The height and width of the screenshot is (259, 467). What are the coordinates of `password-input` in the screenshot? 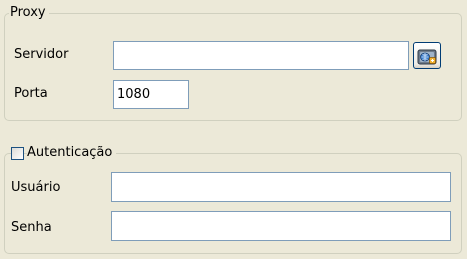 It's located at (281, 226).